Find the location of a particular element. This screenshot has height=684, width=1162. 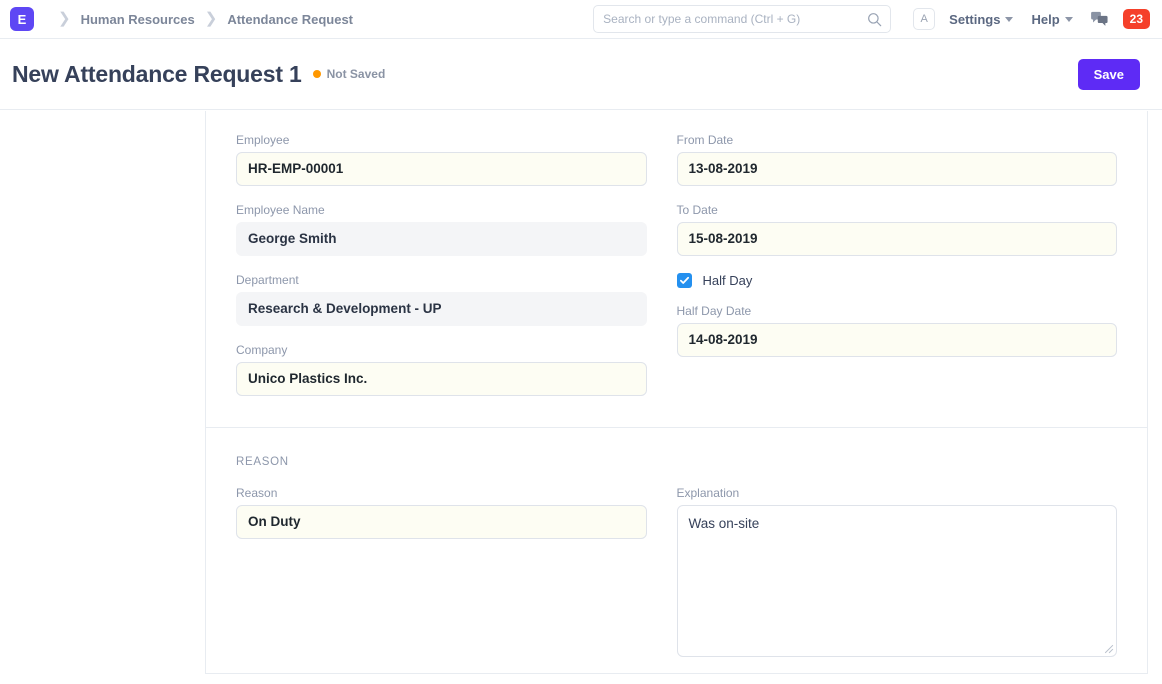

field-label-half-day-date: Half Day Date is located at coordinates (714, 311).